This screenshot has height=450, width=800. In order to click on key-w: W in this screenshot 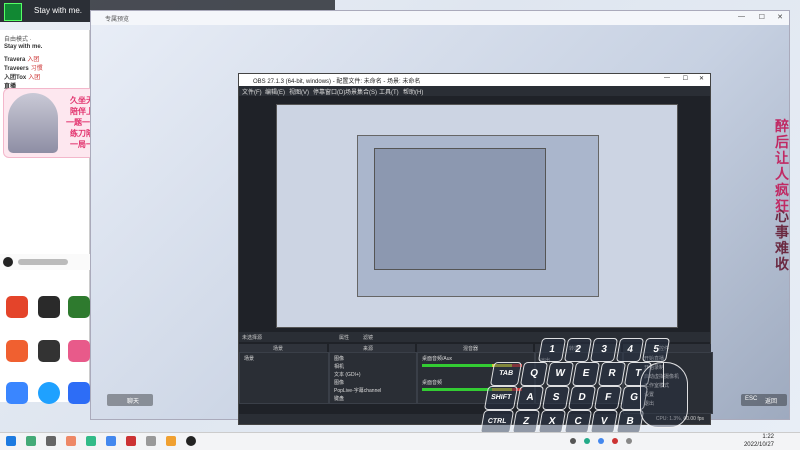, I will do `click(560, 374)`.